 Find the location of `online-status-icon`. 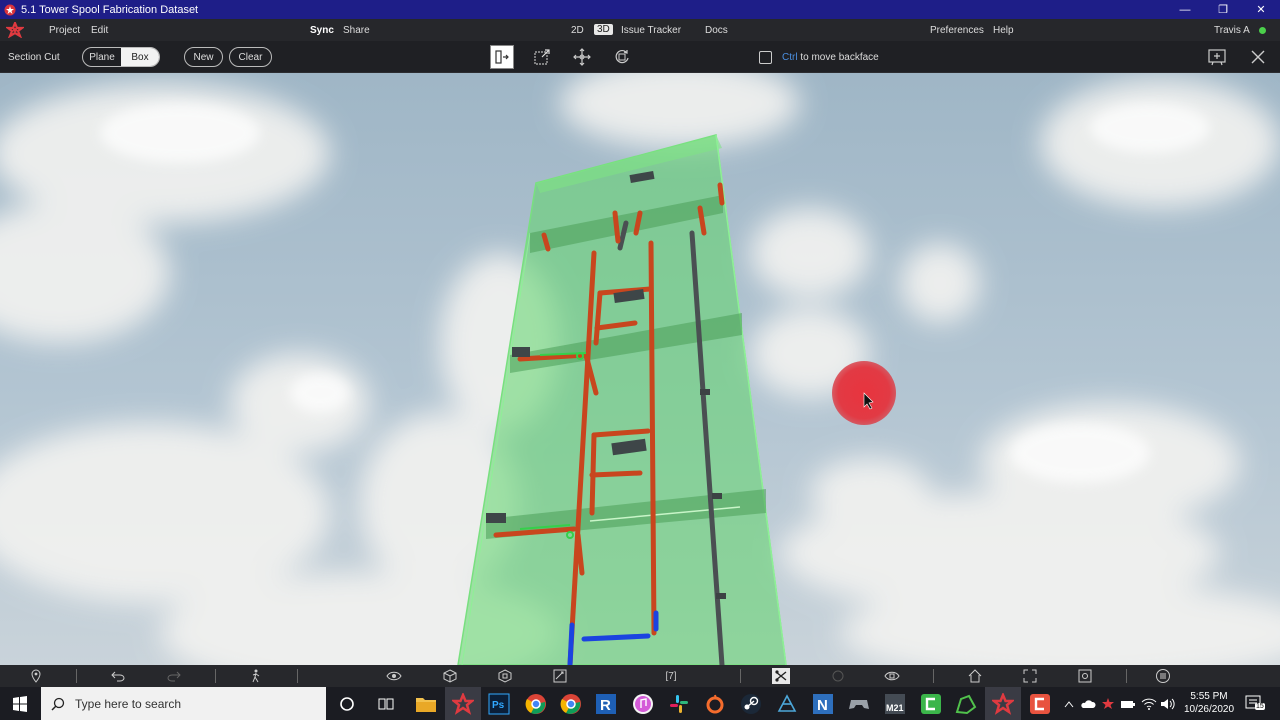

online-status-icon is located at coordinates (1262, 30).